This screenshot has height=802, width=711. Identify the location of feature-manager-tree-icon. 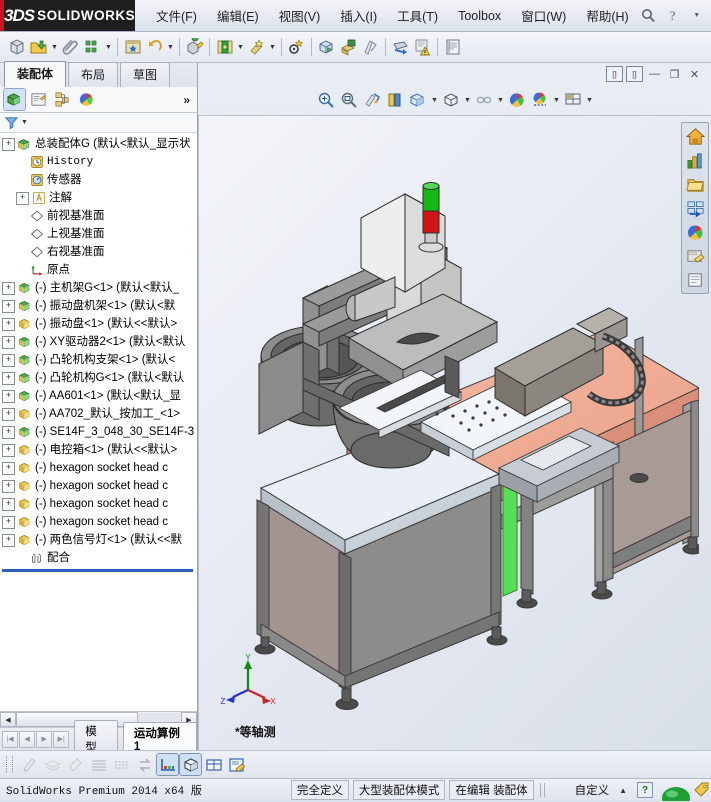
(14, 99).